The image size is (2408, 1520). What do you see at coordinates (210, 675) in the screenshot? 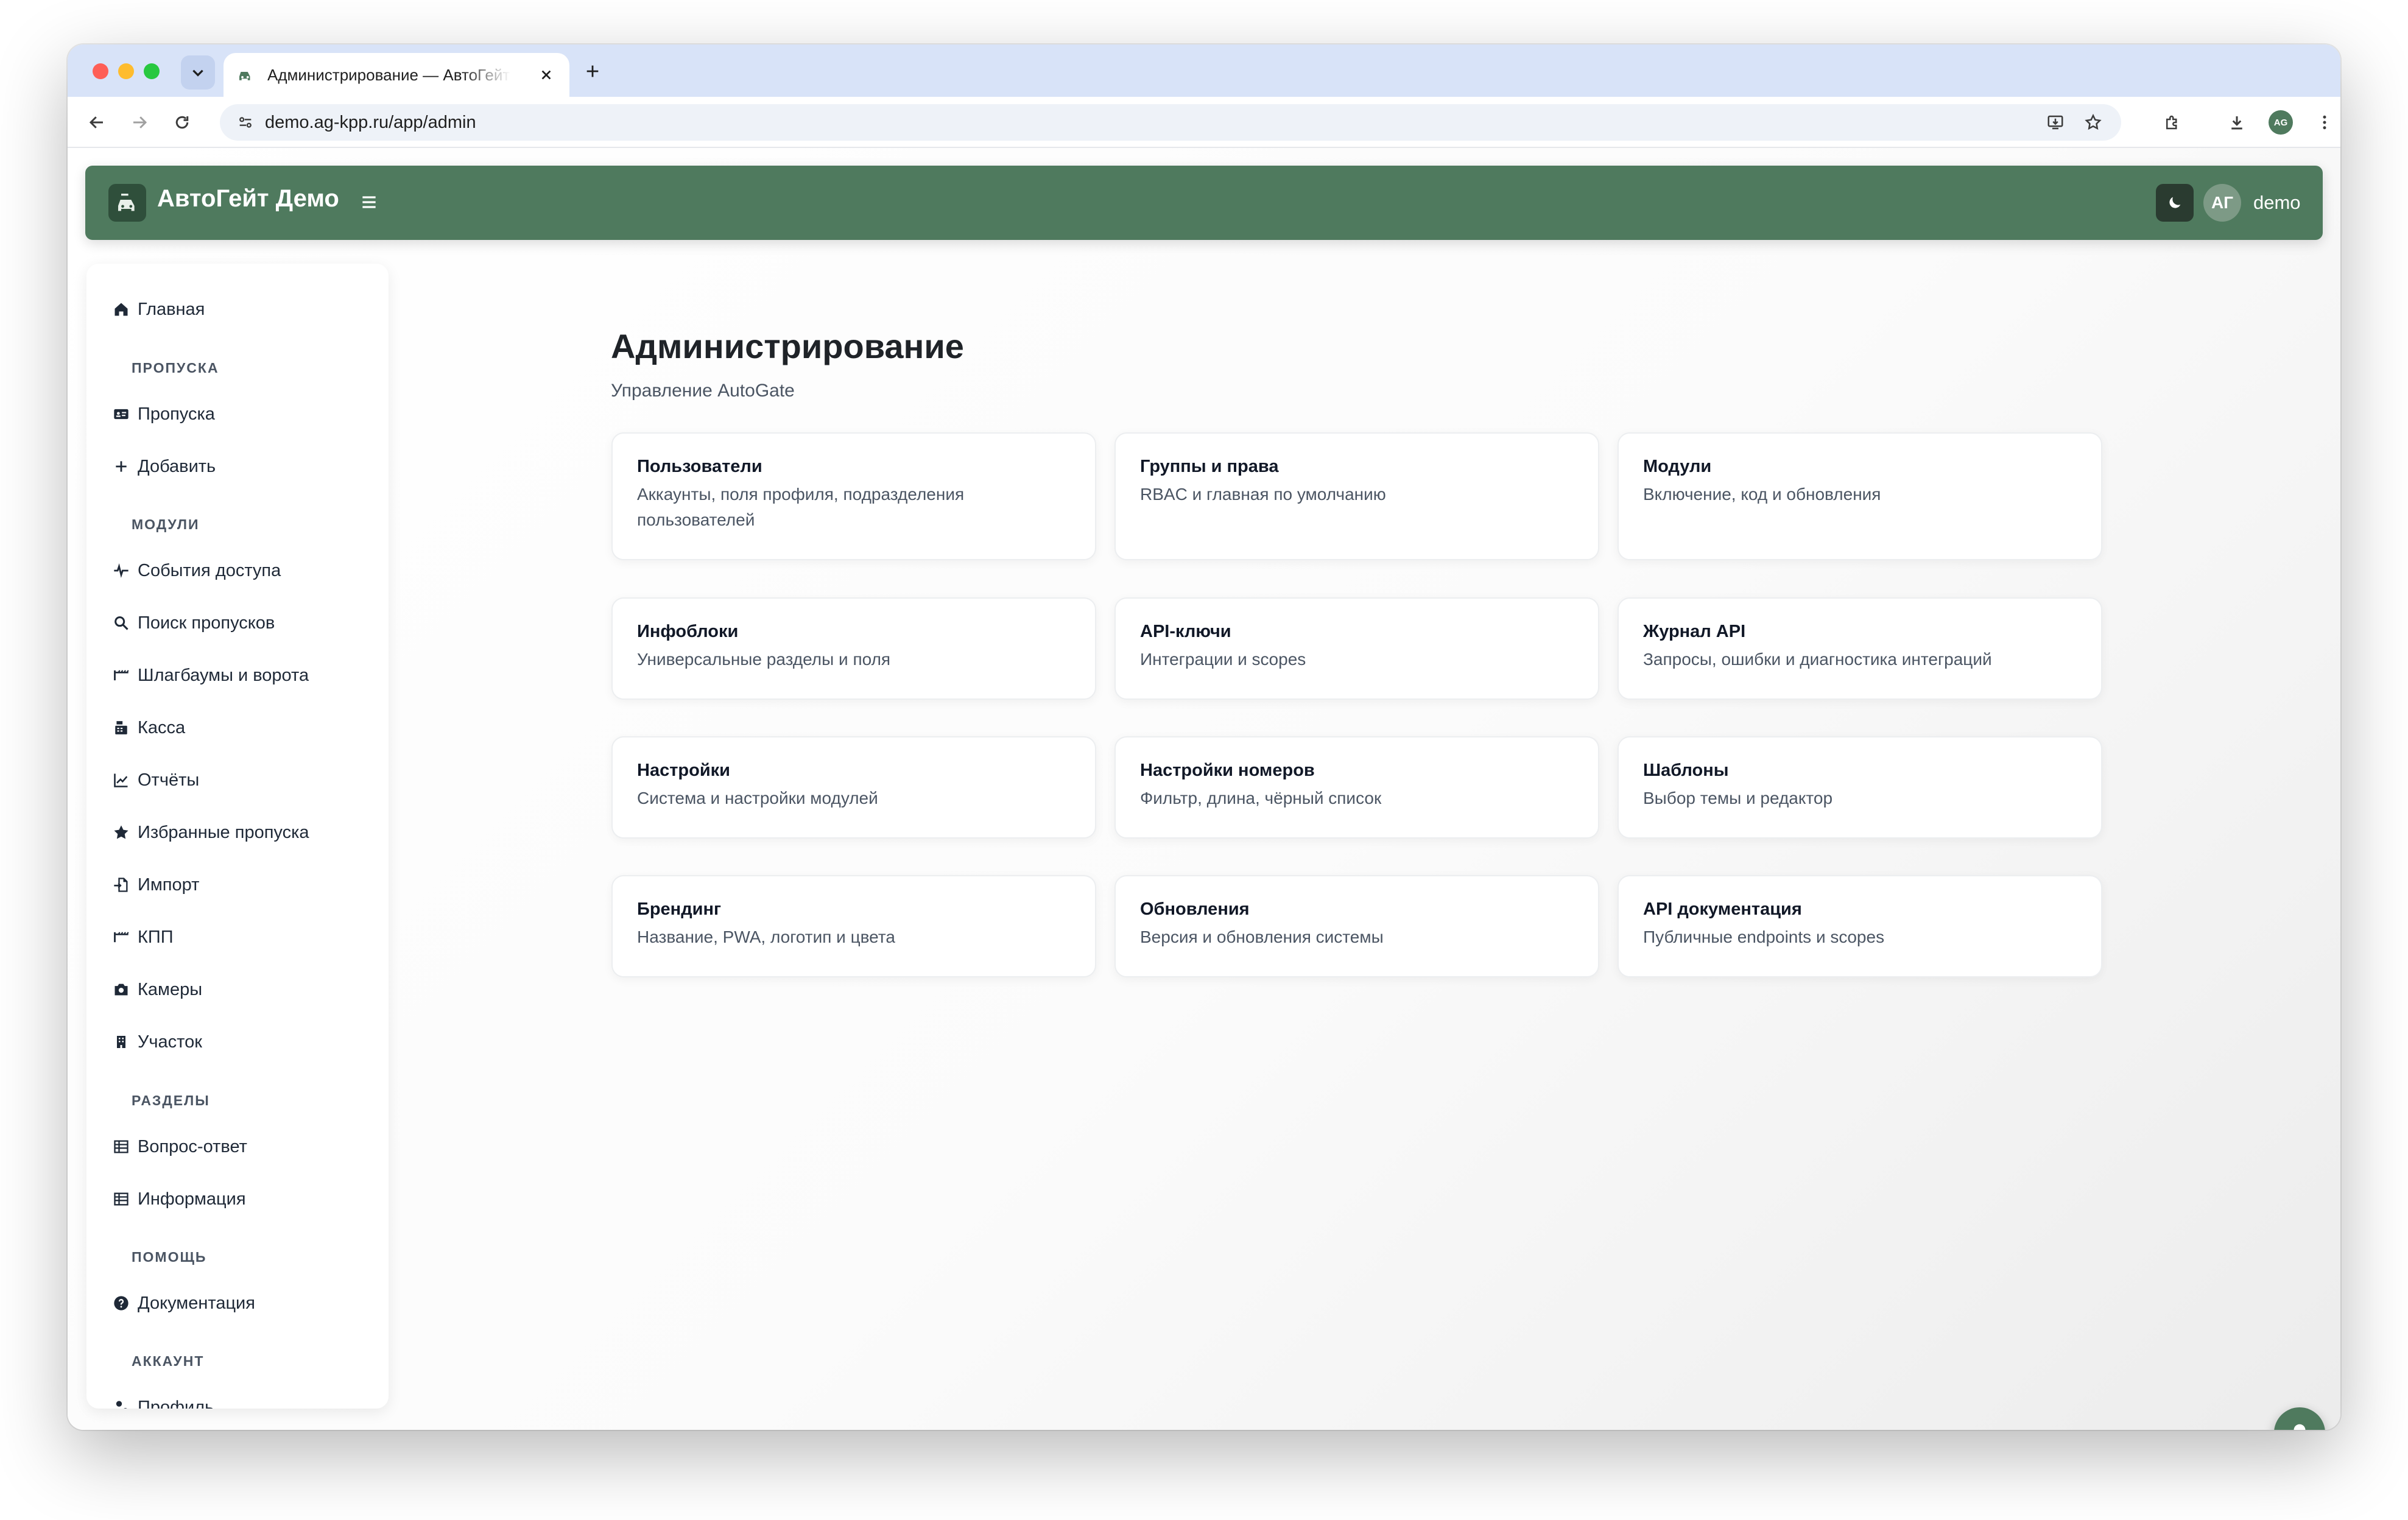
I see `sidebar-item-barriers: Шлагбаумы и ворота` at bounding box center [210, 675].